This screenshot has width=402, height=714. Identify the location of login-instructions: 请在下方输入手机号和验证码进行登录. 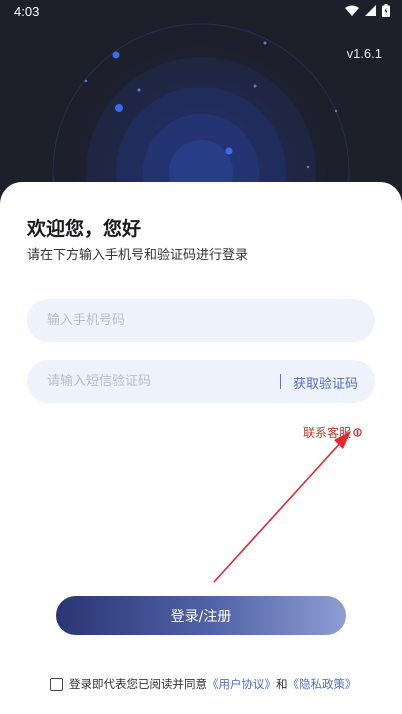
(138, 255).